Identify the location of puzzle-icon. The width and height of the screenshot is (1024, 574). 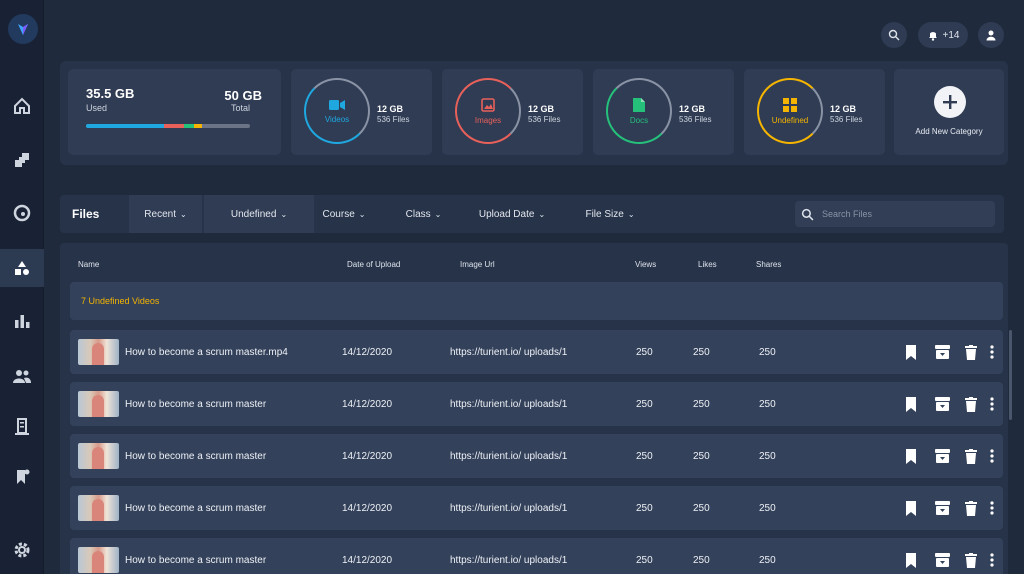
(22, 160).